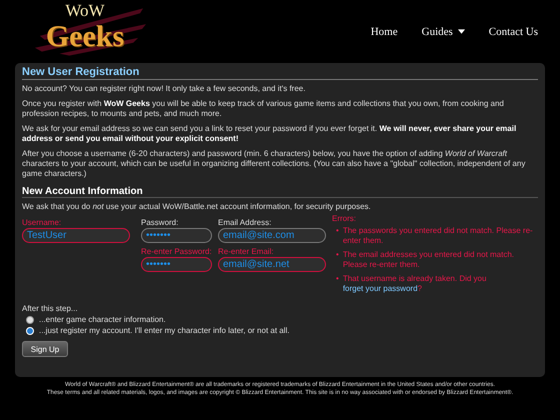 This screenshot has height=420, width=560. What do you see at coordinates (245, 223) in the screenshot?
I see `field-label: Email Address:` at bounding box center [245, 223].